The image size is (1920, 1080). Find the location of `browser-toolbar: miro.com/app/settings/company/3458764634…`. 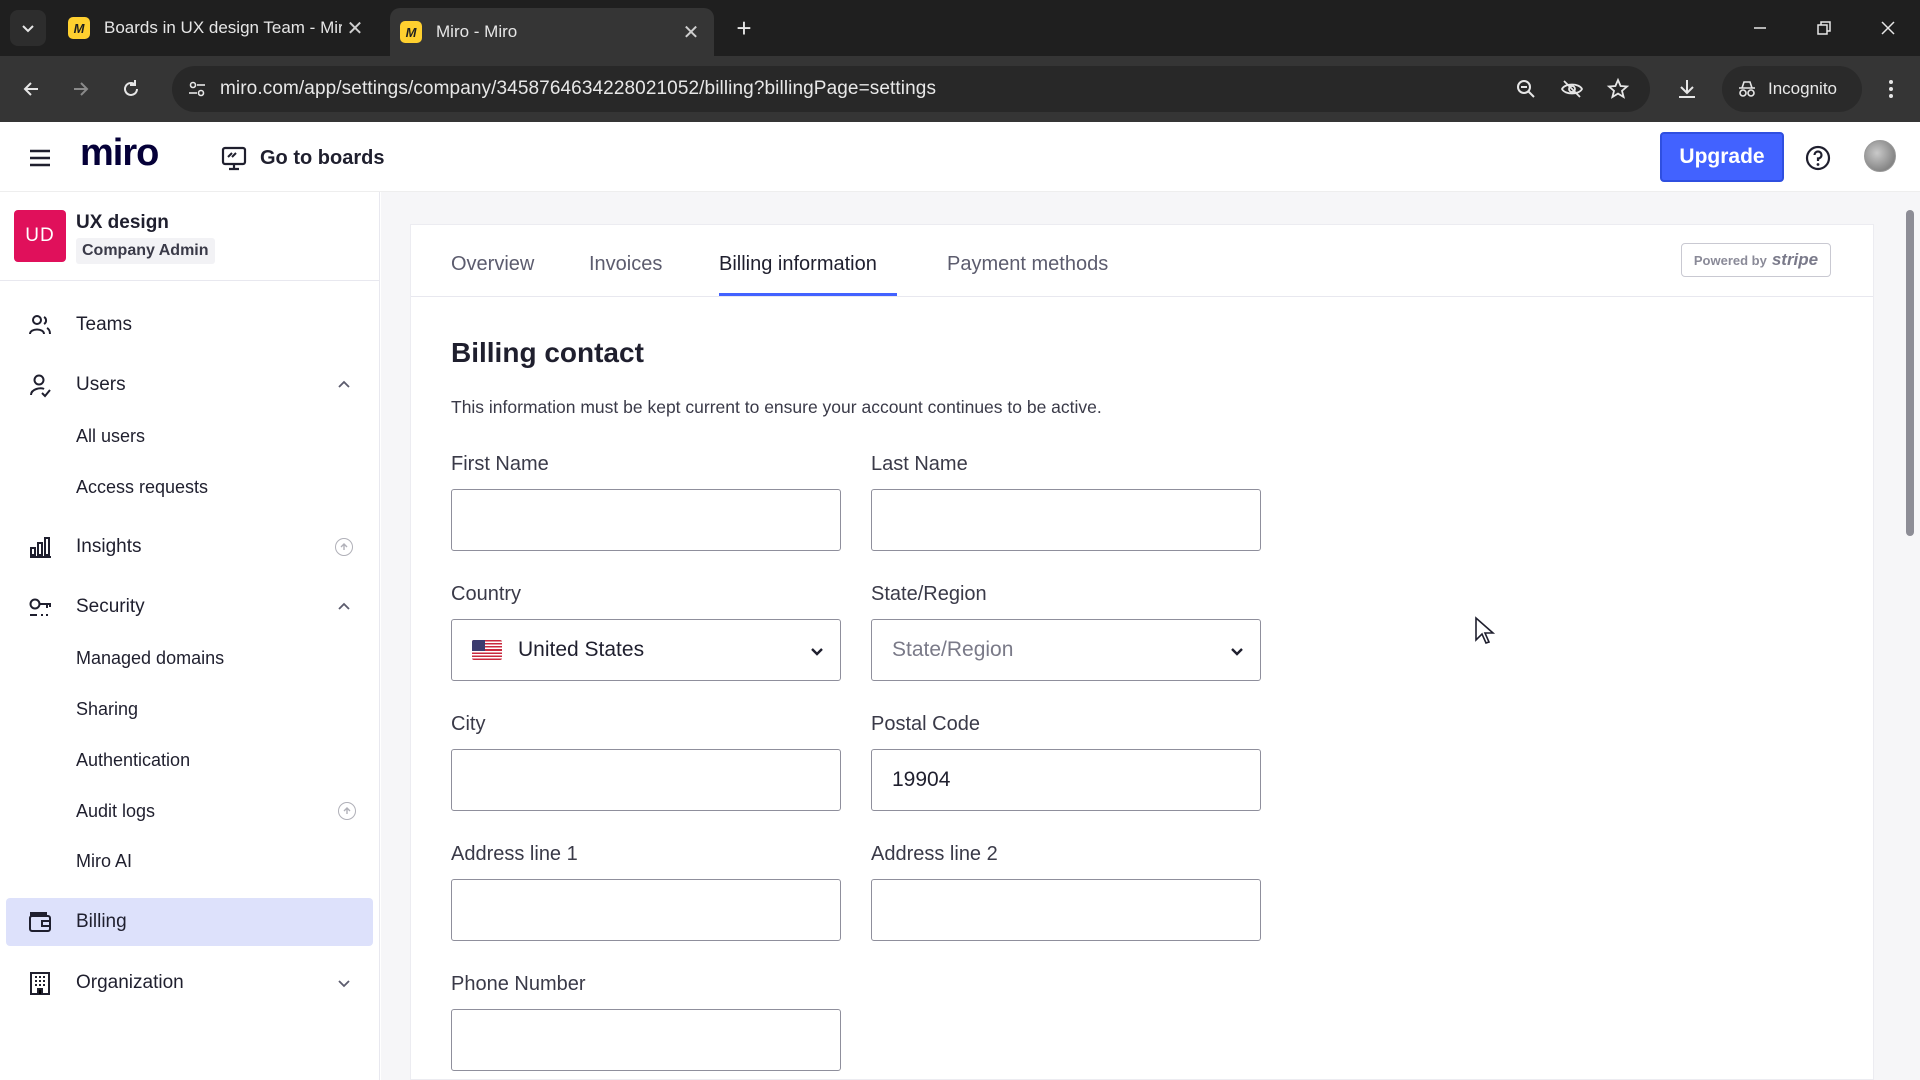

browser-toolbar: miro.com/app/settings/company/3458764634… is located at coordinates (960, 89).